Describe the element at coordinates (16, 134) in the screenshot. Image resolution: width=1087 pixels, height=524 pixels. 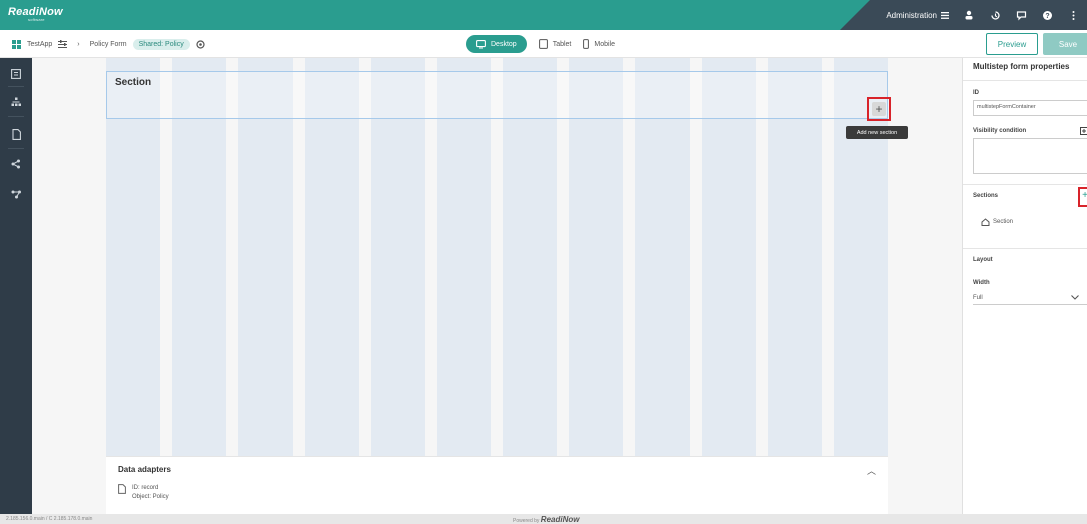
I see `sidebar-document-icon` at that location.